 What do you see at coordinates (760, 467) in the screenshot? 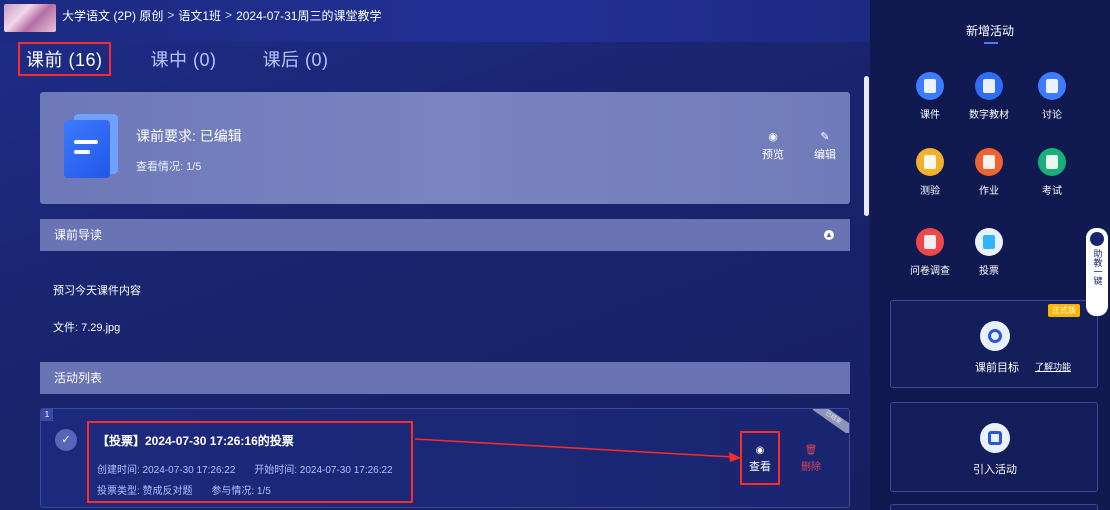
I see `view-label: 查看` at bounding box center [760, 467].